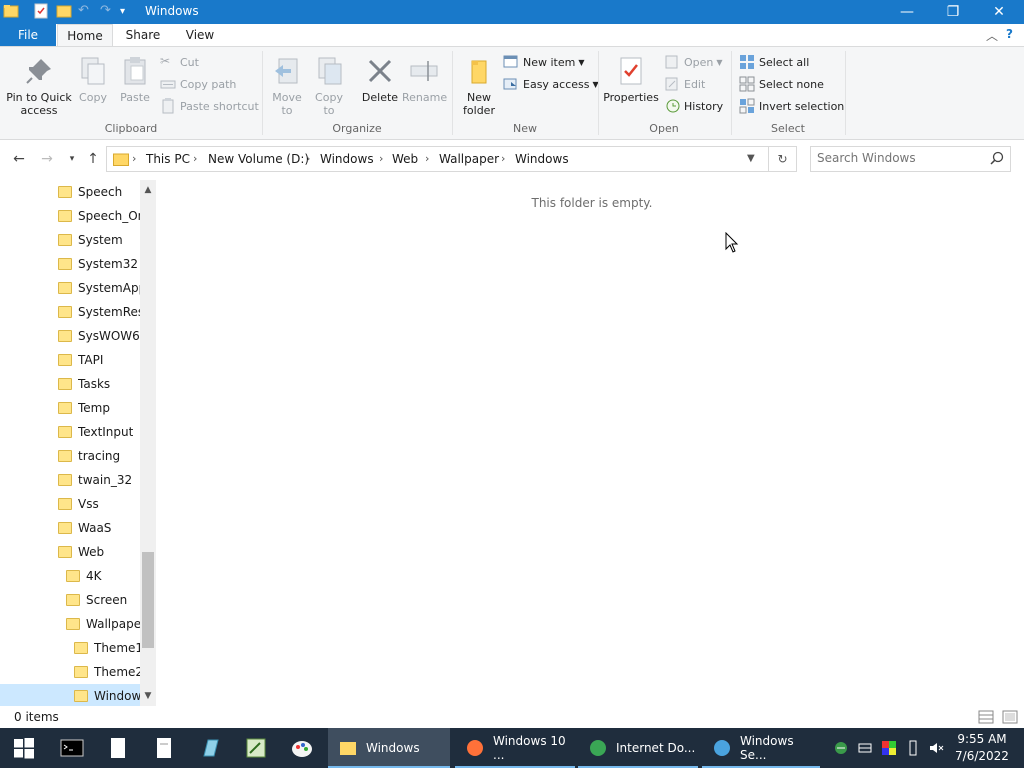 The image size is (1024, 768). What do you see at coordinates (168, 159) in the screenshot?
I see `breadcrumb-this-pc: This PC` at bounding box center [168, 159].